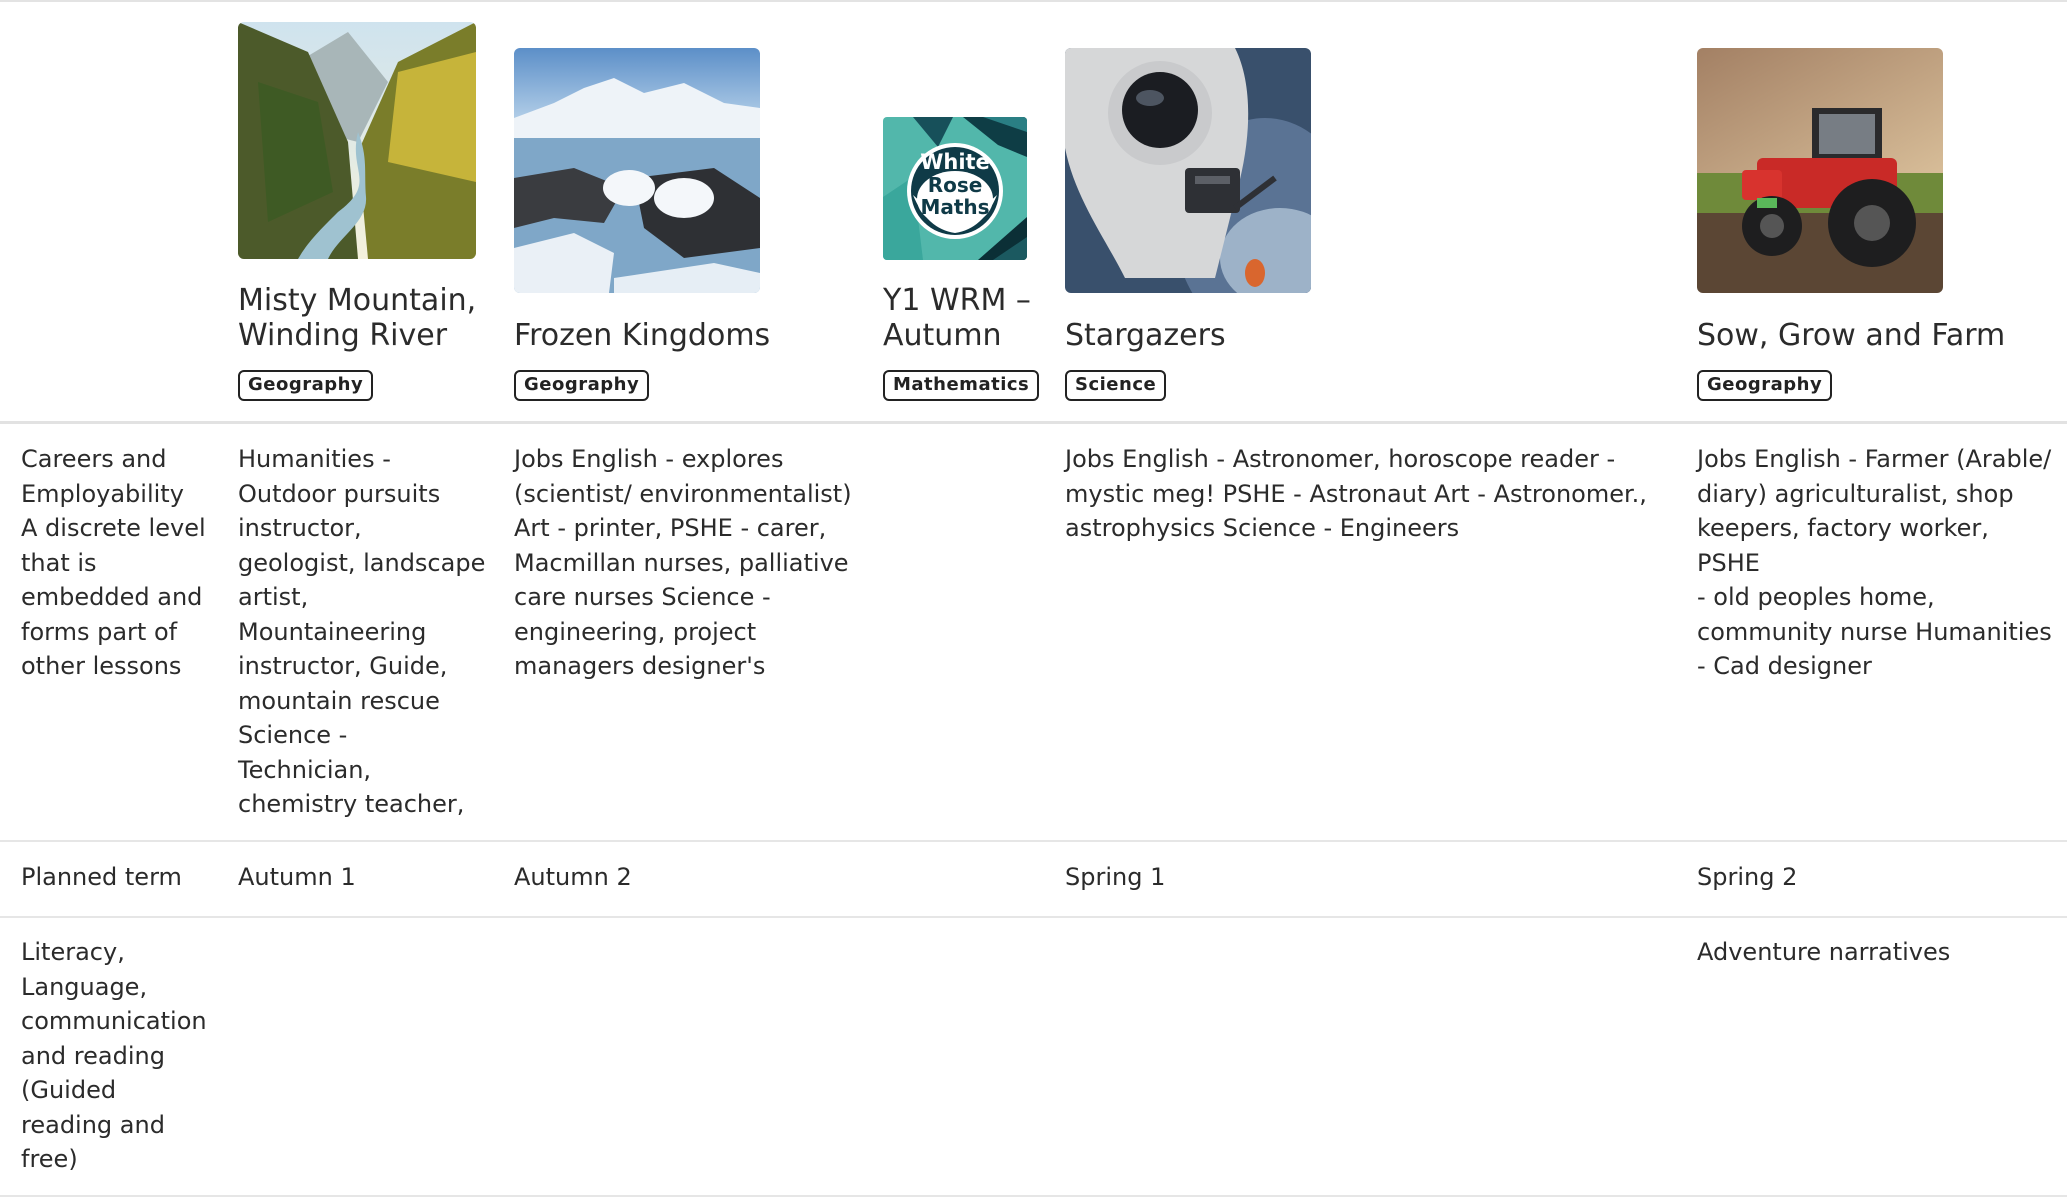  I want to click on svg-text: Rose, so click(955, 185).